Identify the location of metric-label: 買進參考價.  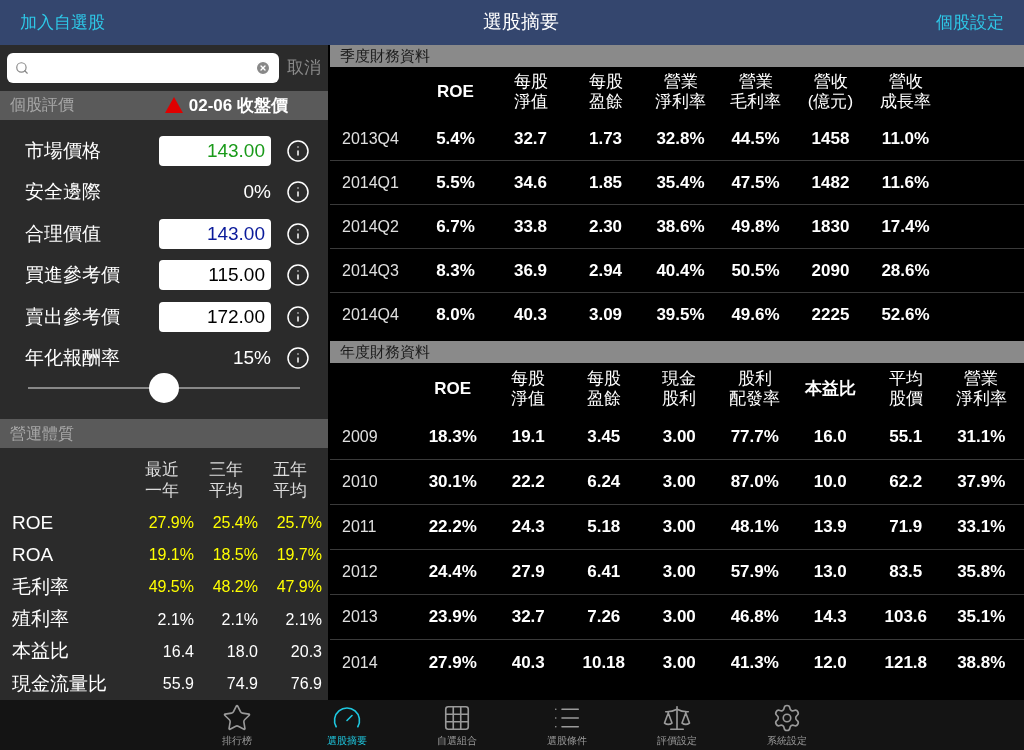
(73, 275).